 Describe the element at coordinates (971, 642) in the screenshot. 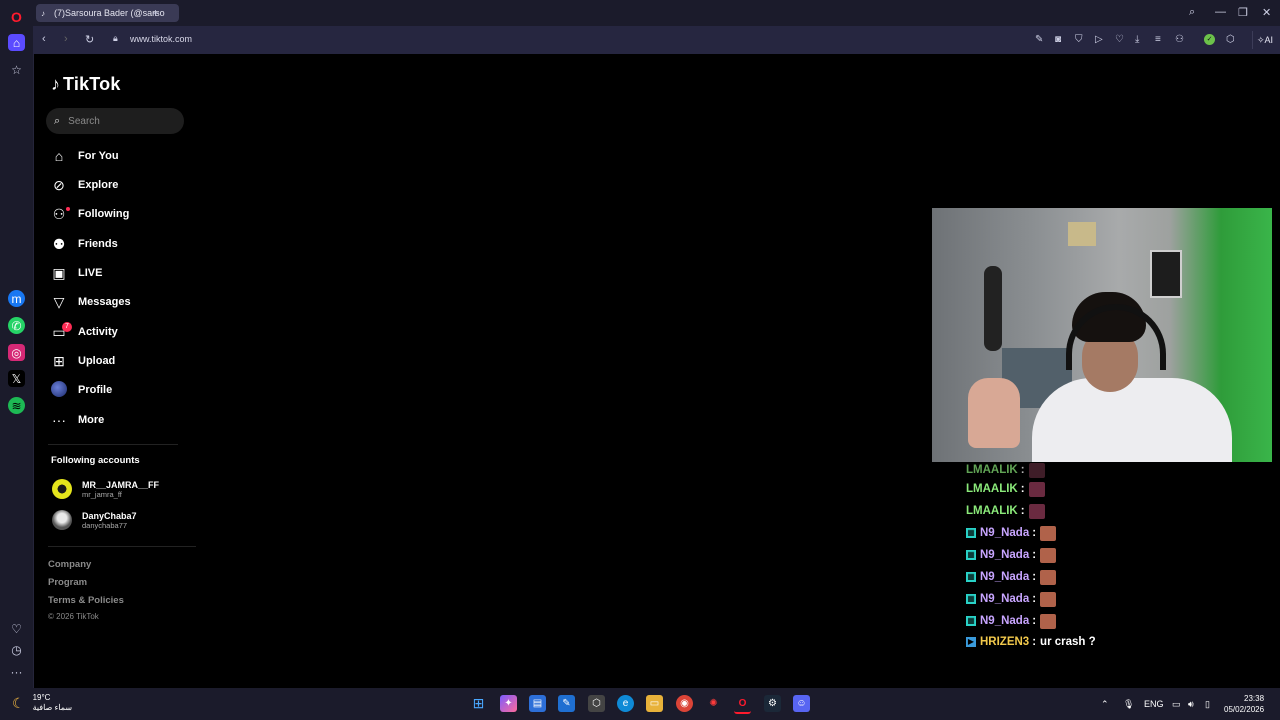

I see `badge-icon: ▶` at that location.